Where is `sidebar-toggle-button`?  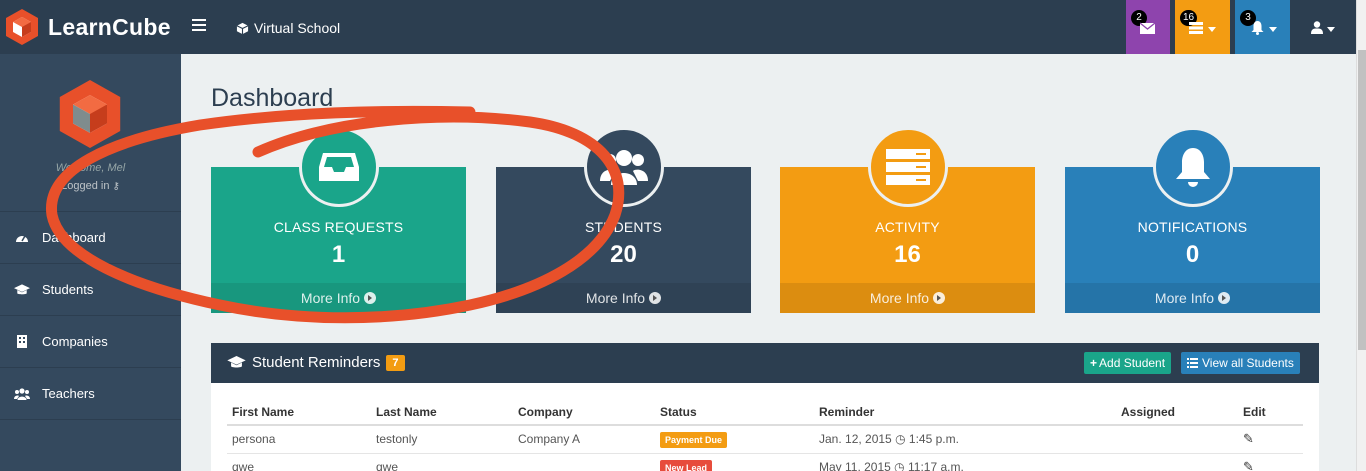
sidebar-toggle-button is located at coordinates (199, 26).